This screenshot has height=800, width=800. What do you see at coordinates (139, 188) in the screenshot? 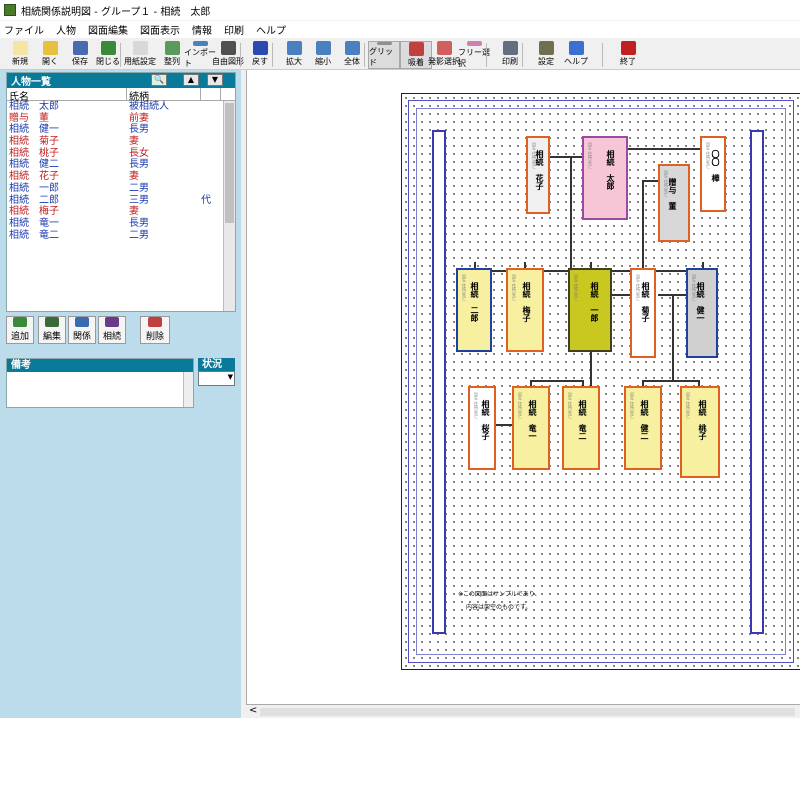
I see `person-relation: 二男` at bounding box center [139, 188].